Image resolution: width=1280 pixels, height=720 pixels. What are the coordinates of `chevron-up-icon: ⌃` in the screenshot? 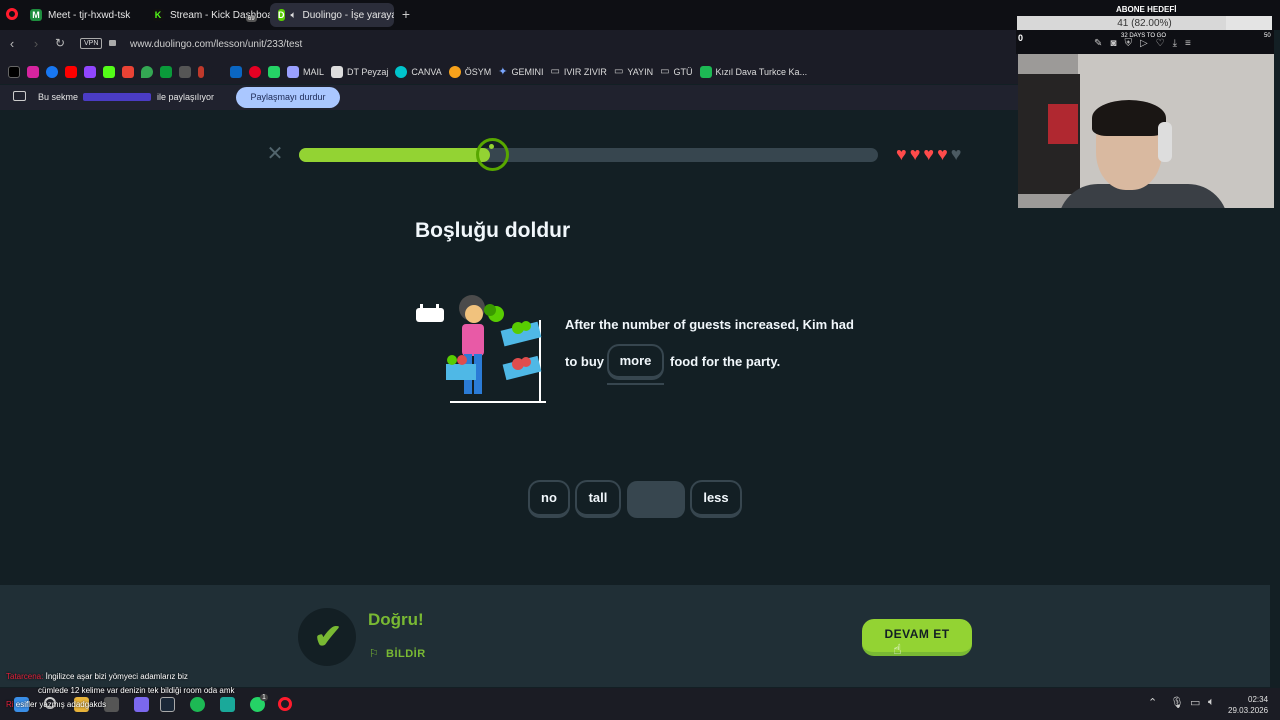 It's located at (1152, 702).